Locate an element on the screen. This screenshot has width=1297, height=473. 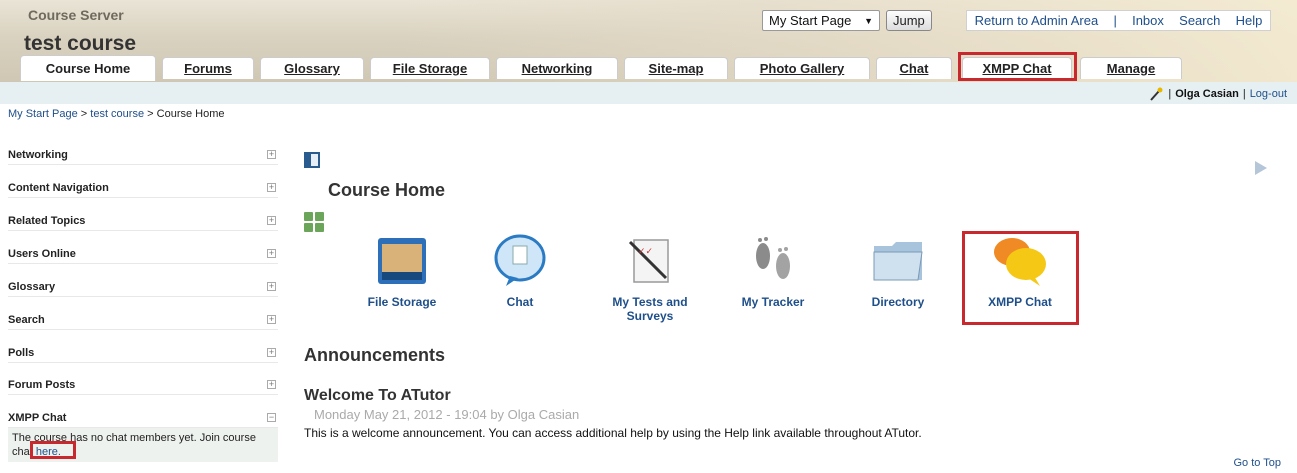
inbox-link: Inbox is located at coordinates (1148, 20).